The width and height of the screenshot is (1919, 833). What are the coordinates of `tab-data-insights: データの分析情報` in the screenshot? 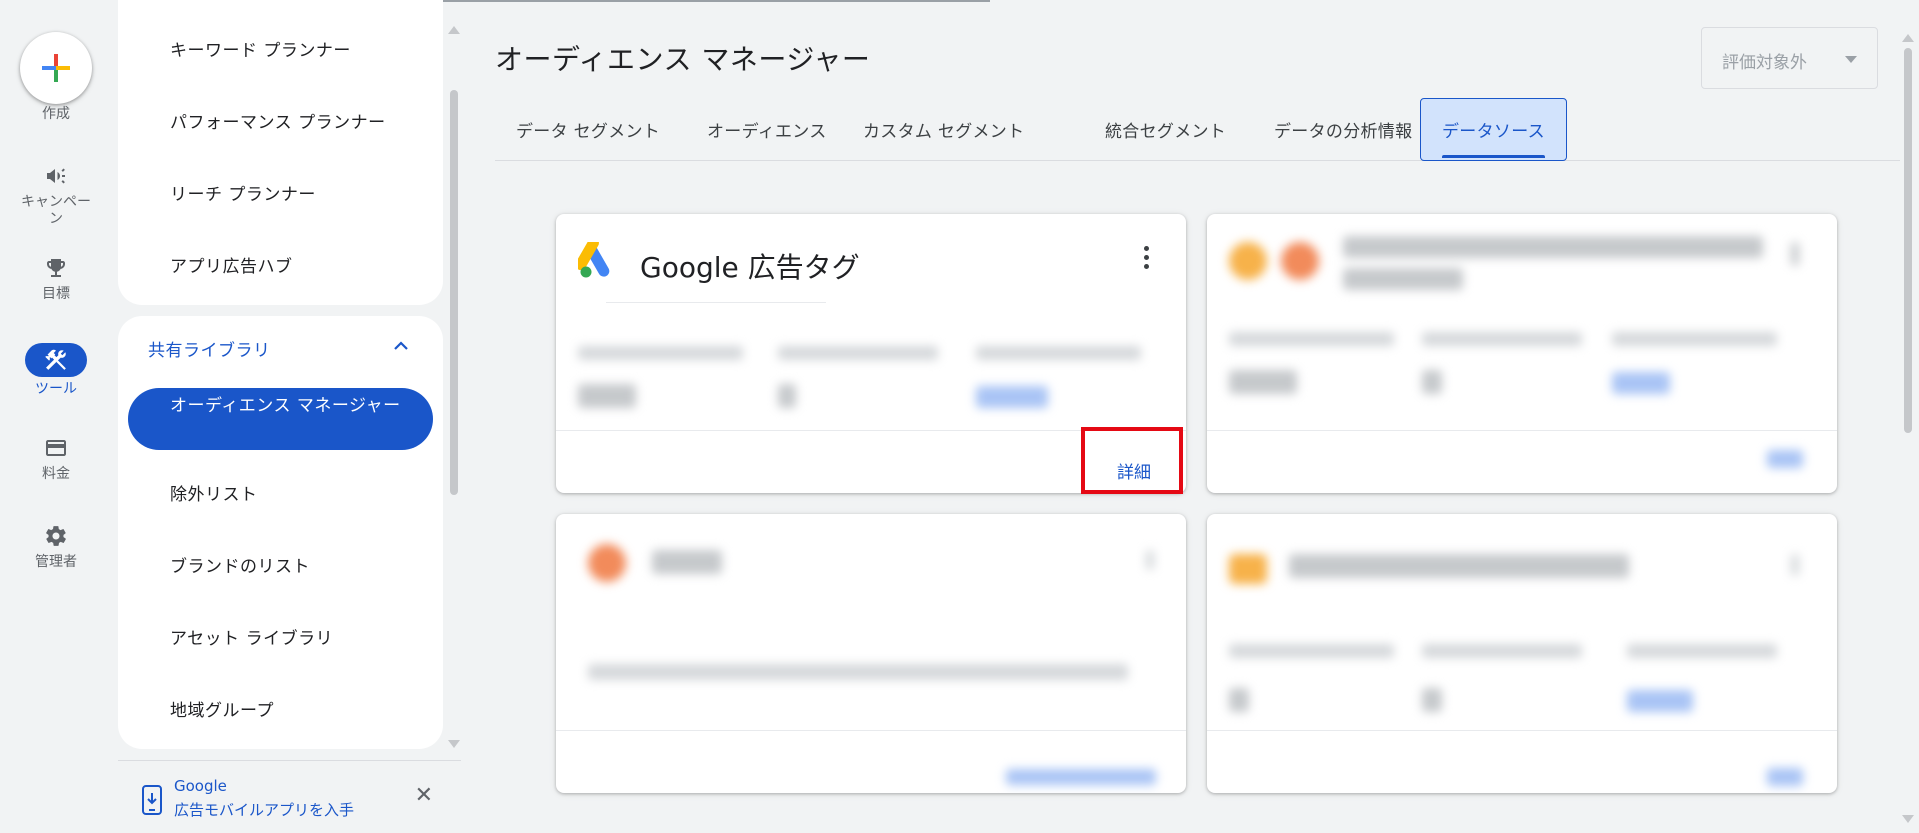 It's located at (1343, 129).